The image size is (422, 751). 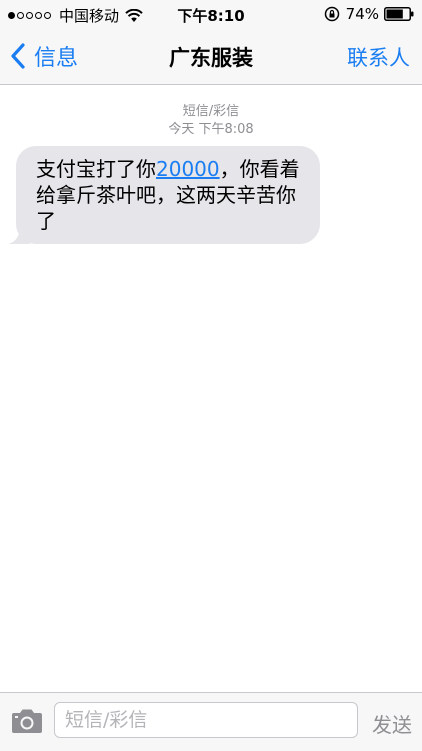 I want to click on message-text-before: 支付宝打了你, so click(x=96, y=169).